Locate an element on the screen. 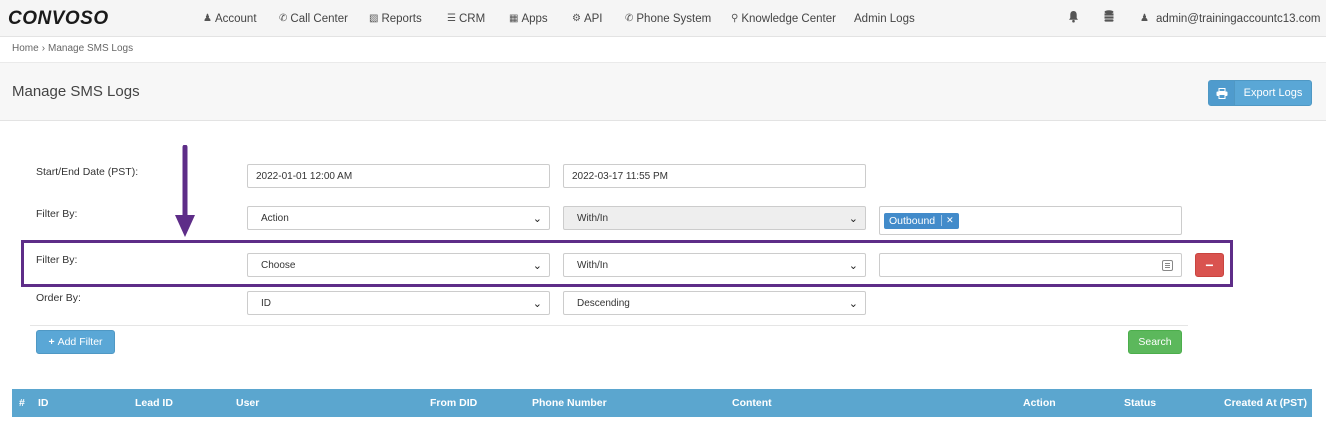 This screenshot has height=424, width=1326. add-filter-button: + Add Filter is located at coordinates (75, 342).